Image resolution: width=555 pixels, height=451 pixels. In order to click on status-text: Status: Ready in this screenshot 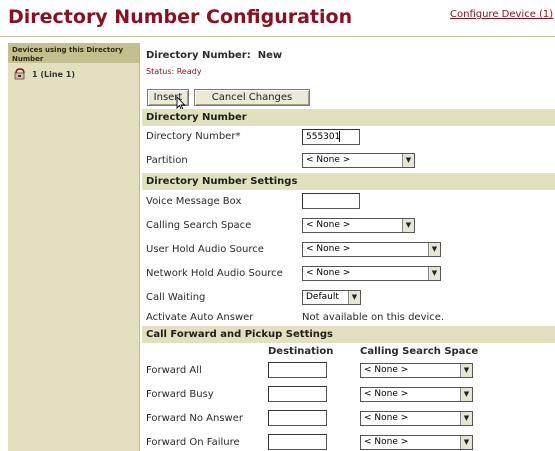, I will do `click(174, 71)`.